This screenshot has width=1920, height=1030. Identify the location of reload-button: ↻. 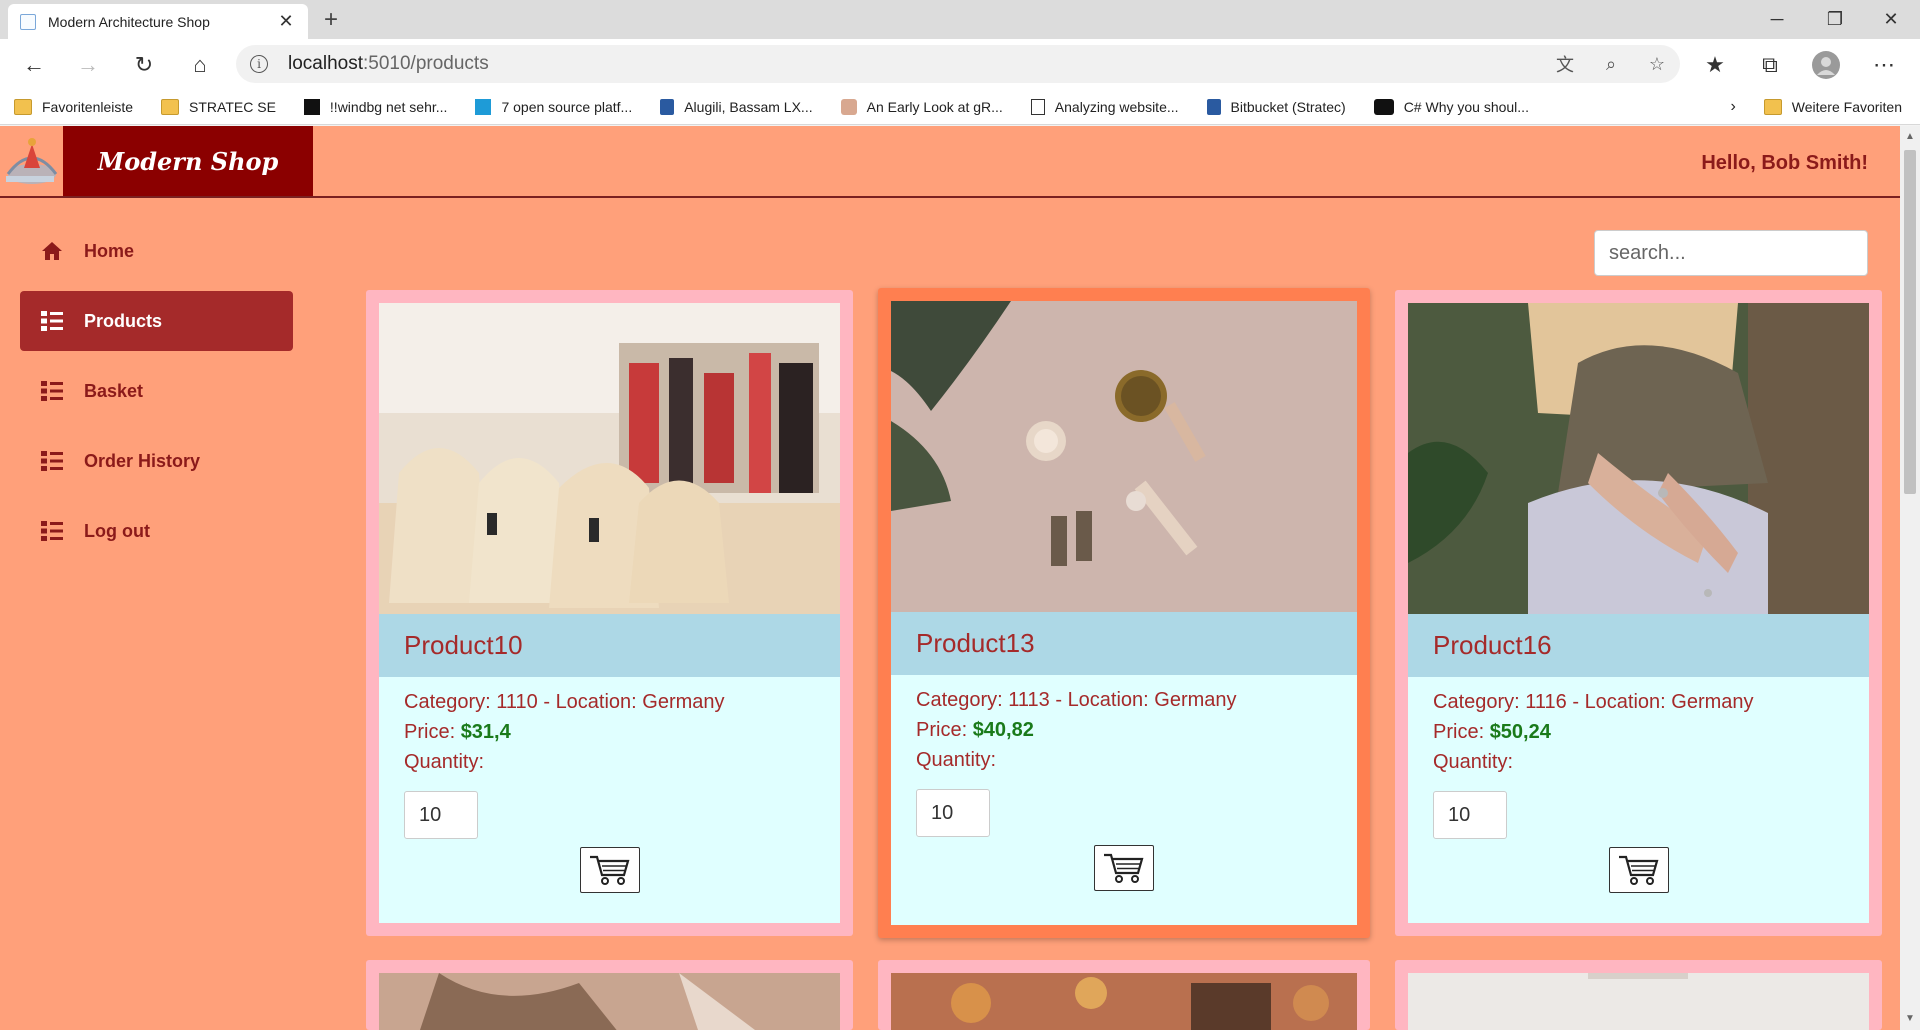
(144, 65).